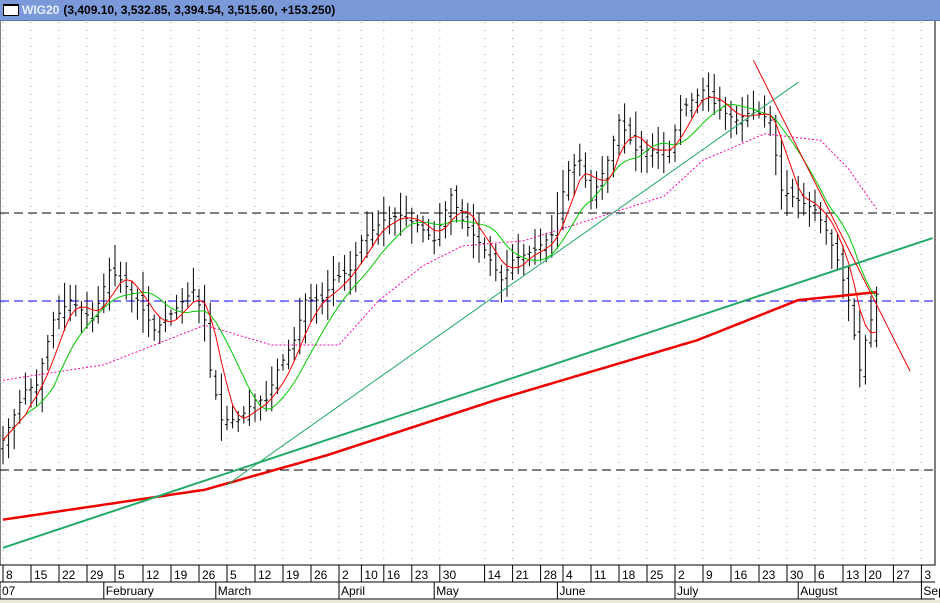  Describe the element at coordinates (551, 575) in the screenshot. I see `x-tick-label: 28` at that location.